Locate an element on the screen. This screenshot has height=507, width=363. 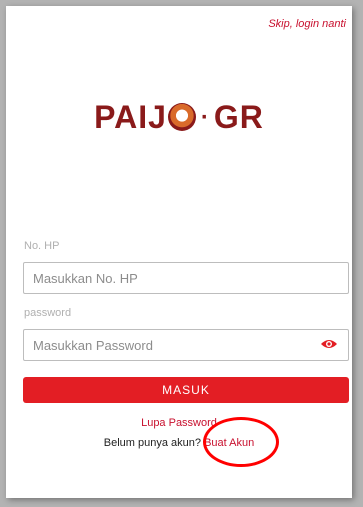
phone-input is located at coordinates (186, 278).